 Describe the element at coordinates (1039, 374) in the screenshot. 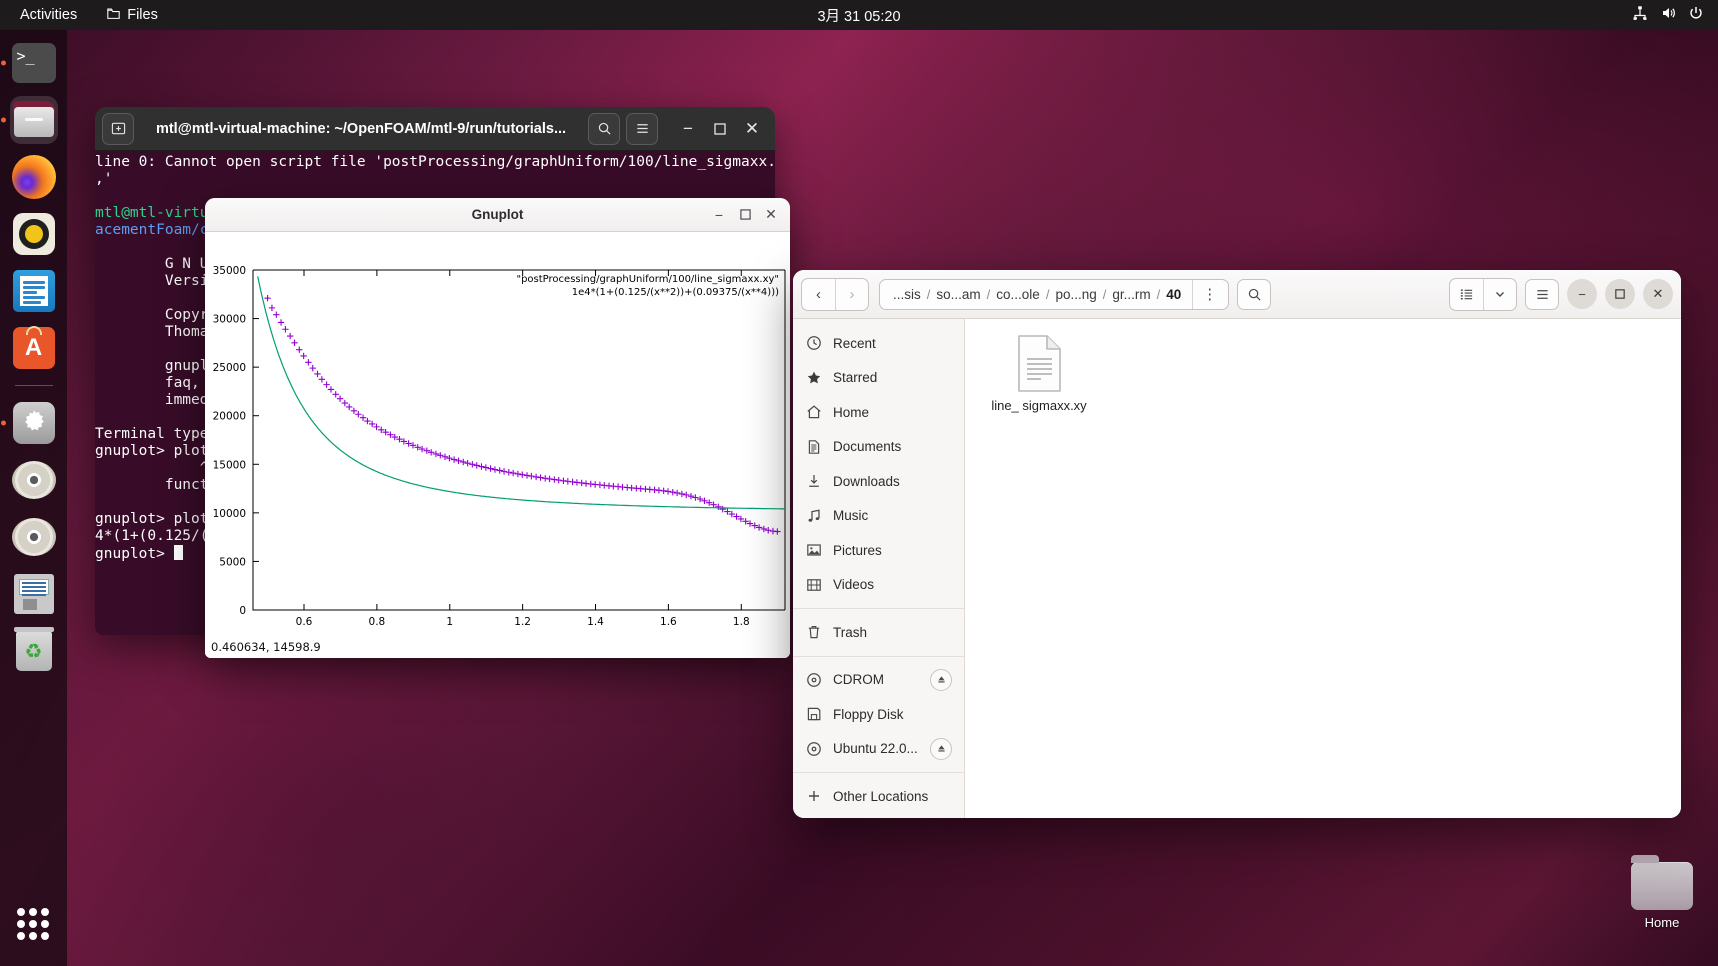

I see `file-item: line_ sigmaxx.xy` at that location.